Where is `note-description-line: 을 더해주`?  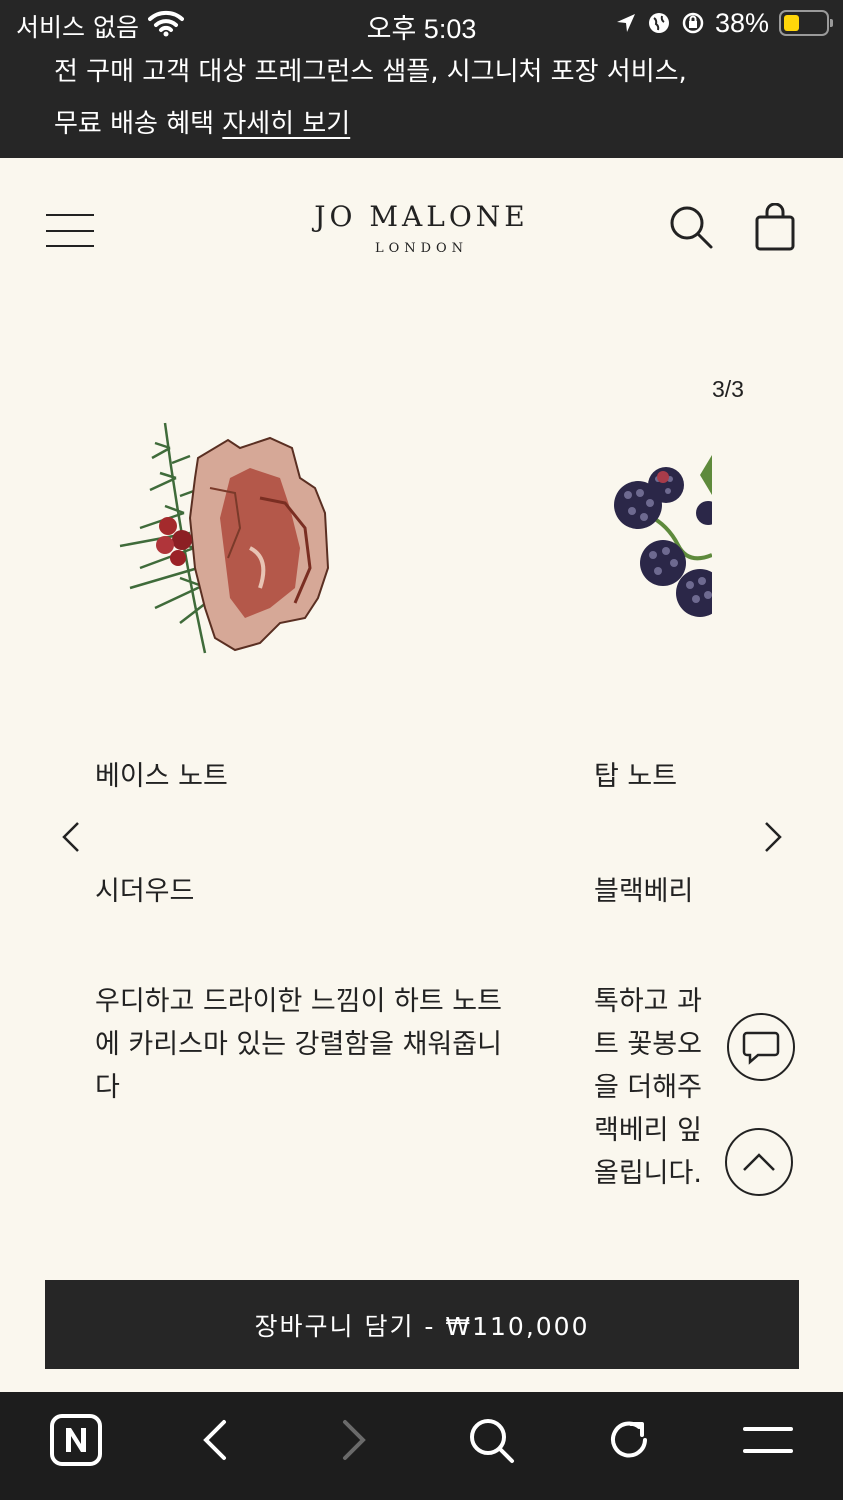
note-description-line: 을 더해주 is located at coordinates (648, 1087).